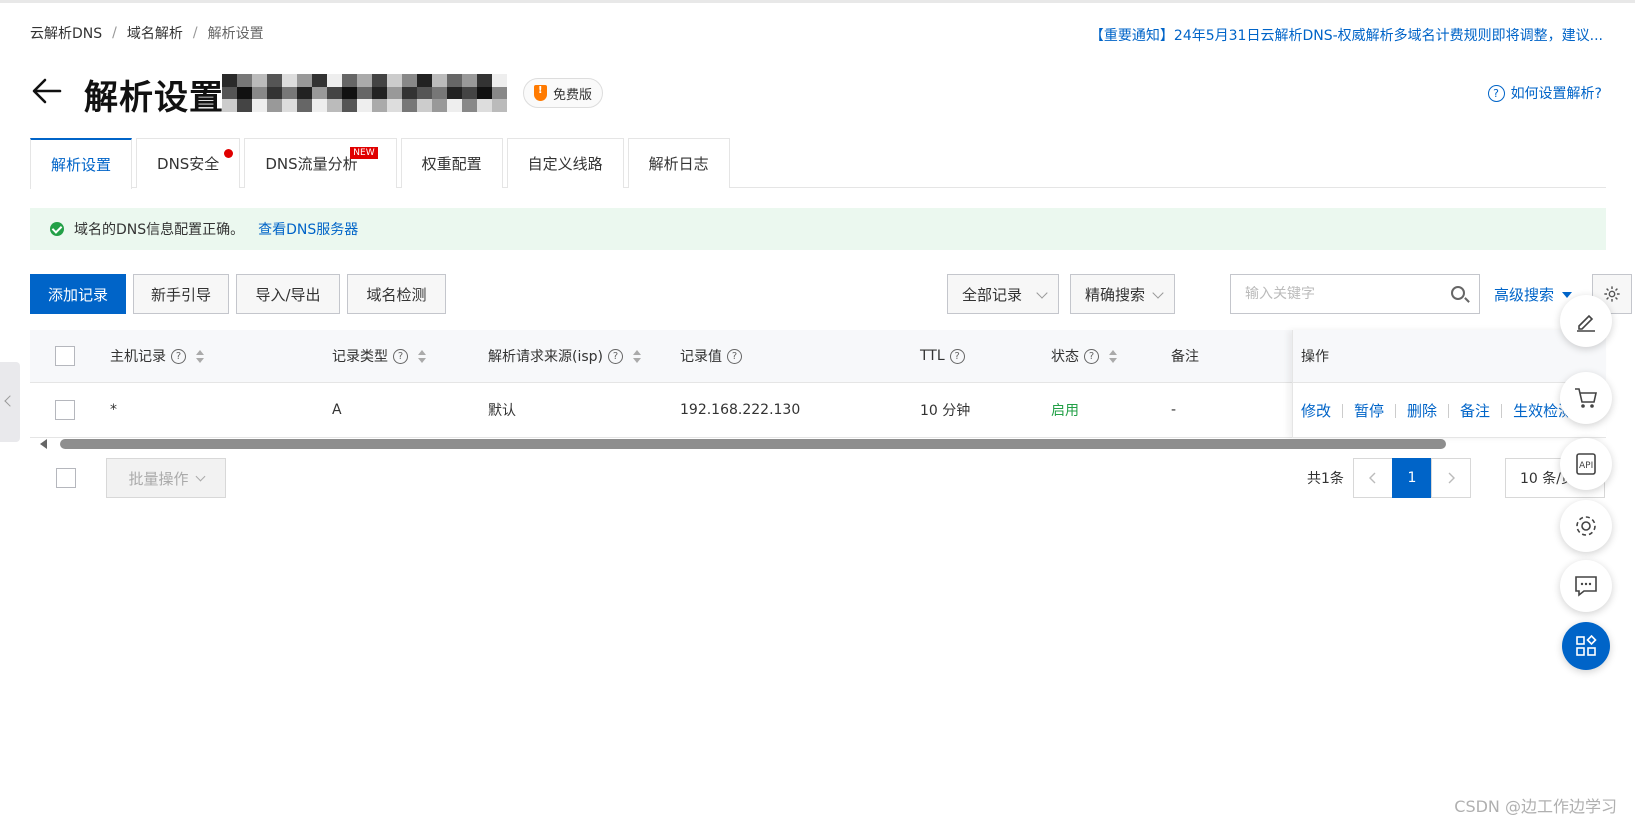  What do you see at coordinates (113, 410) in the screenshot?
I see `cell-host: *` at bounding box center [113, 410].